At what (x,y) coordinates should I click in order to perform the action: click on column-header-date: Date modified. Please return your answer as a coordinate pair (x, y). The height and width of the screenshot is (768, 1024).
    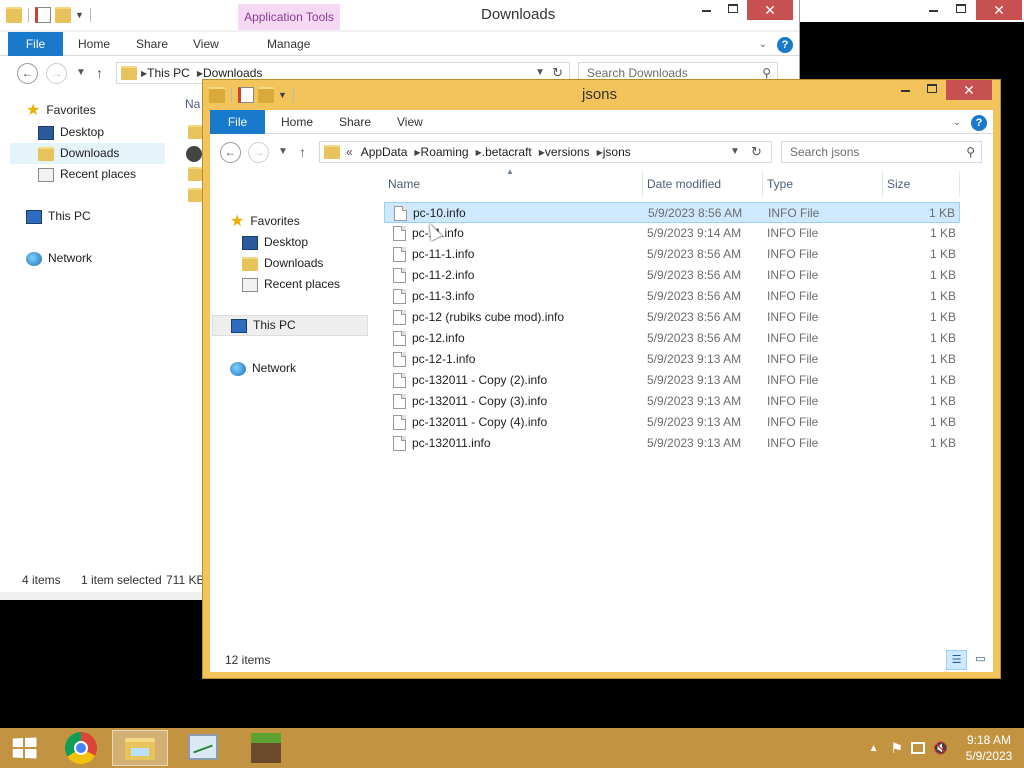
    Looking at the image, I should click on (703, 184).